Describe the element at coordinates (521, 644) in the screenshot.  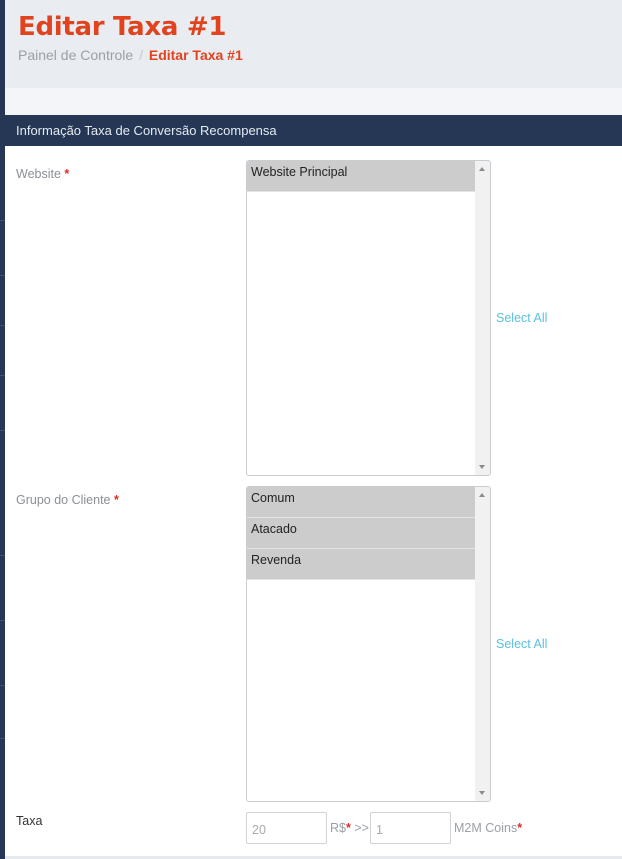
I see `customer-group-select-all-link: Select All` at that location.